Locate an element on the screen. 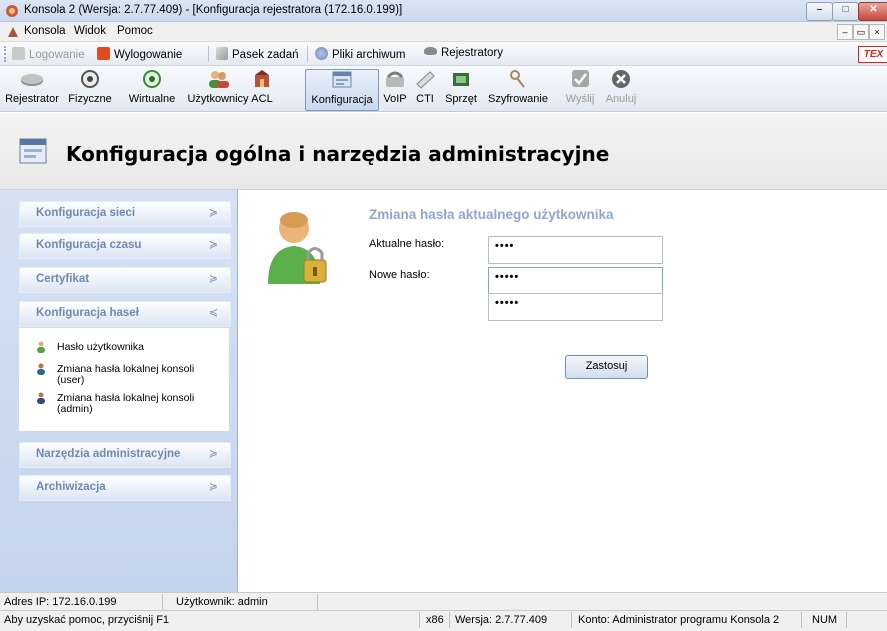 The width and height of the screenshot is (887, 631). pencil-icon is located at coordinates (222, 53).